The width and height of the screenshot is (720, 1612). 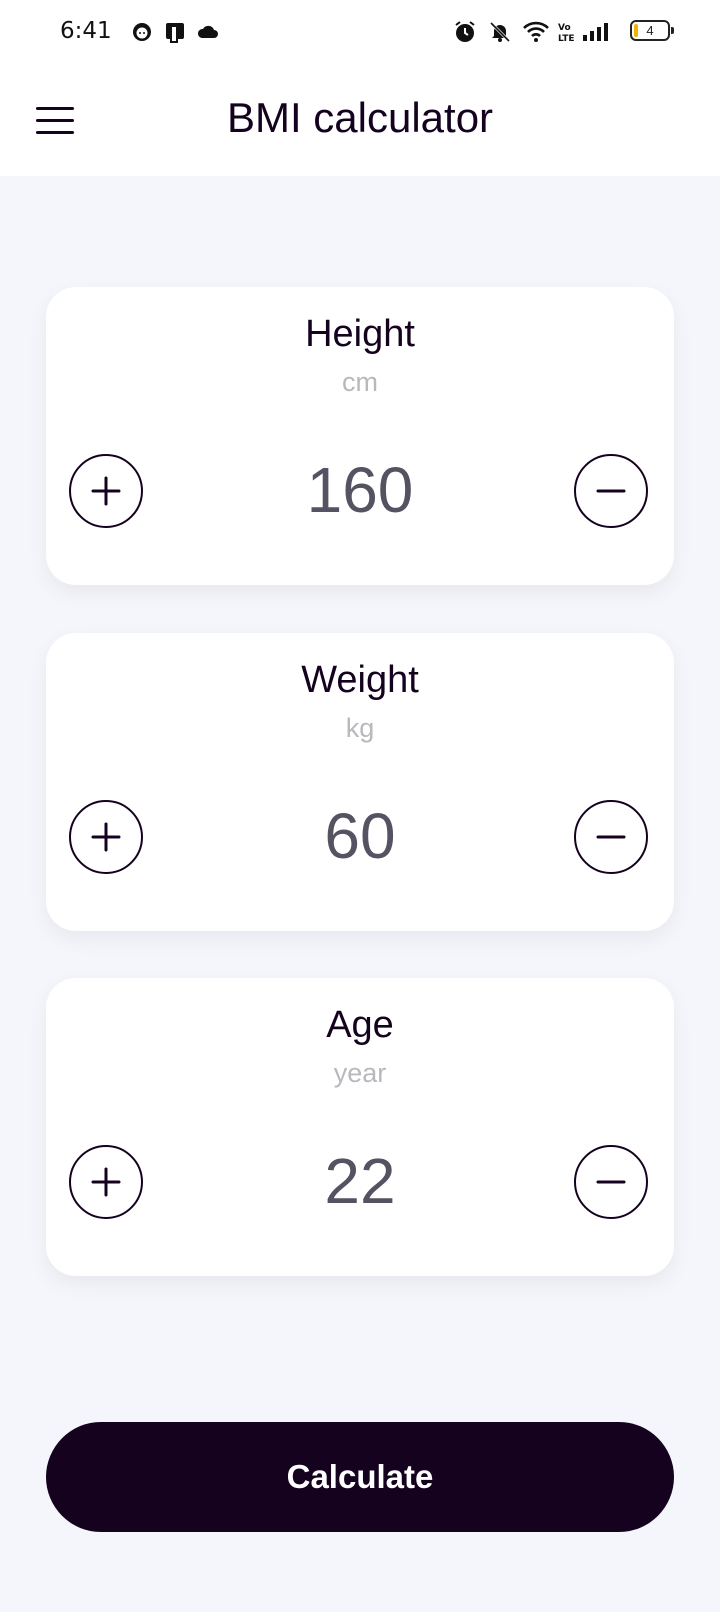 What do you see at coordinates (207, 31) in the screenshot?
I see `cloud-icon` at bounding box center [207, 31].